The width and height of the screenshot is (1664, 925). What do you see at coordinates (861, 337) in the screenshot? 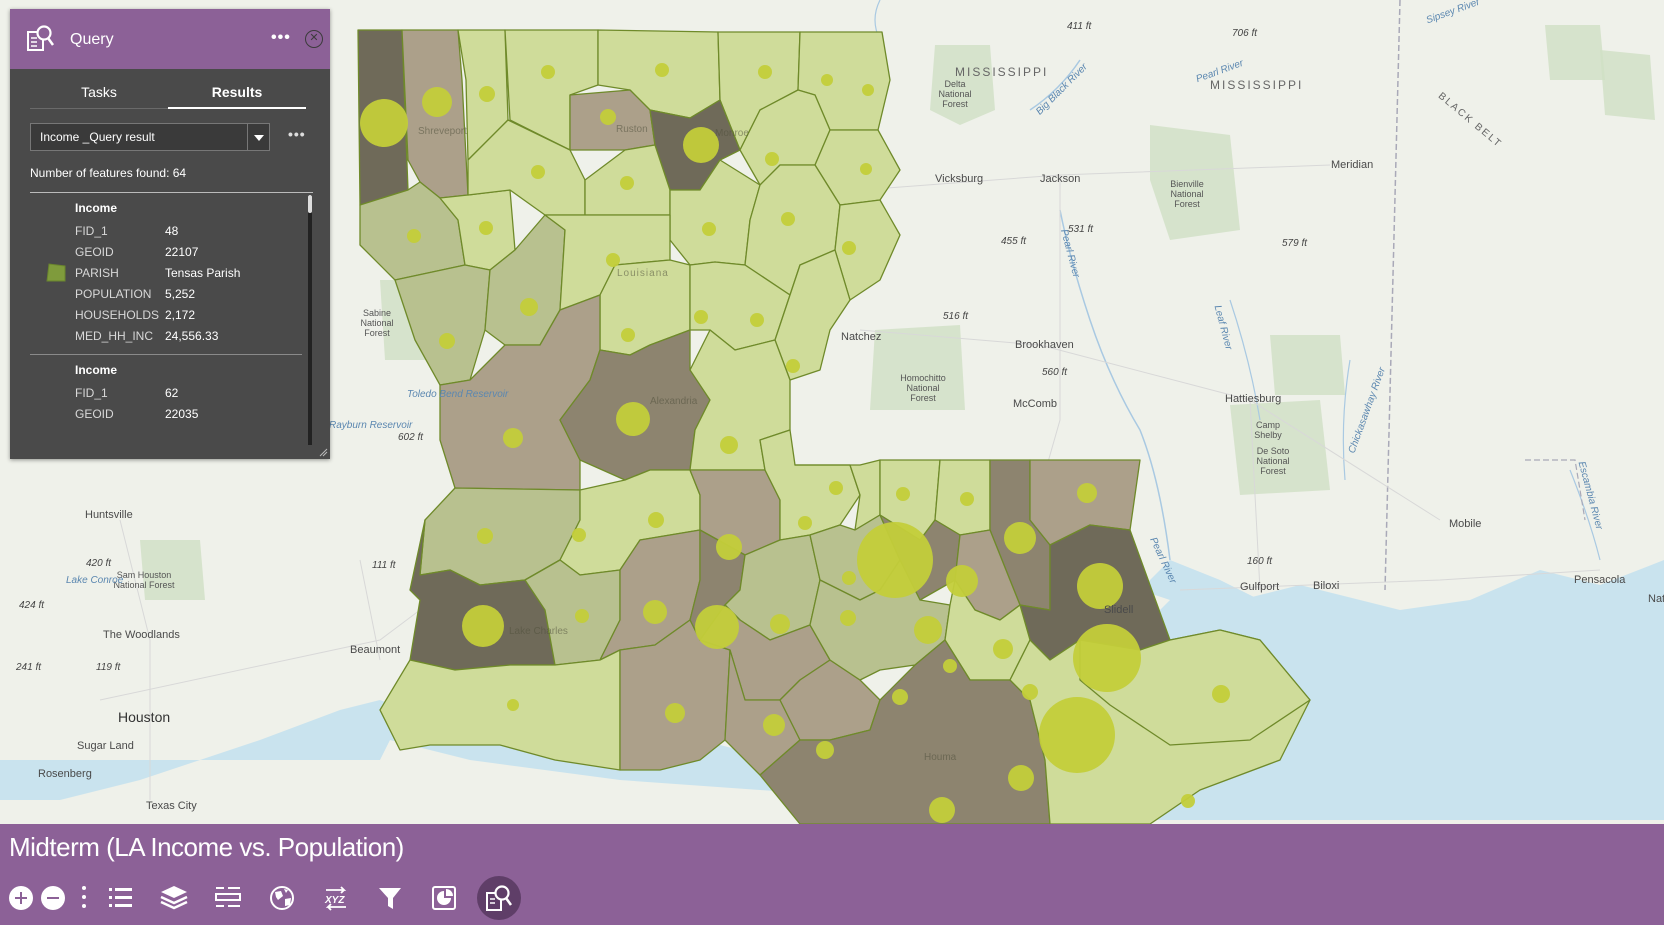
I see `map-label-city: Natchez` at bounding box center [861, 337].